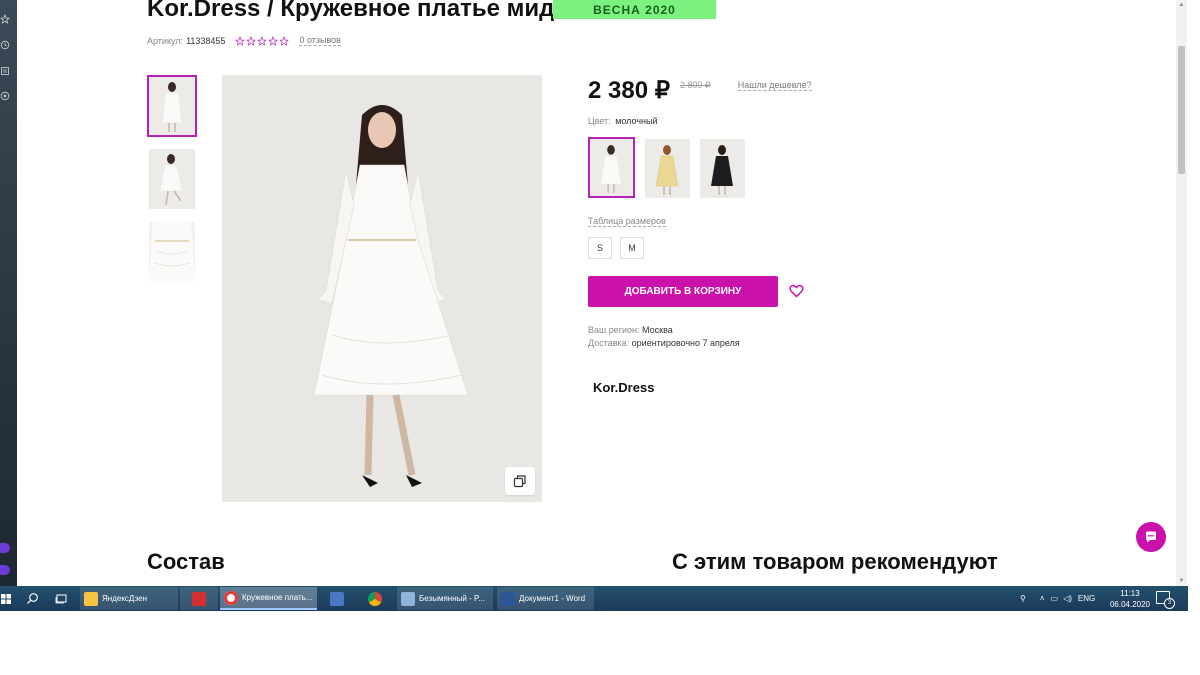 This screenshot has width=1200, height=675. I want to click on taskbar-clock: 11:13 06.04.2020, so click(1130, 599).